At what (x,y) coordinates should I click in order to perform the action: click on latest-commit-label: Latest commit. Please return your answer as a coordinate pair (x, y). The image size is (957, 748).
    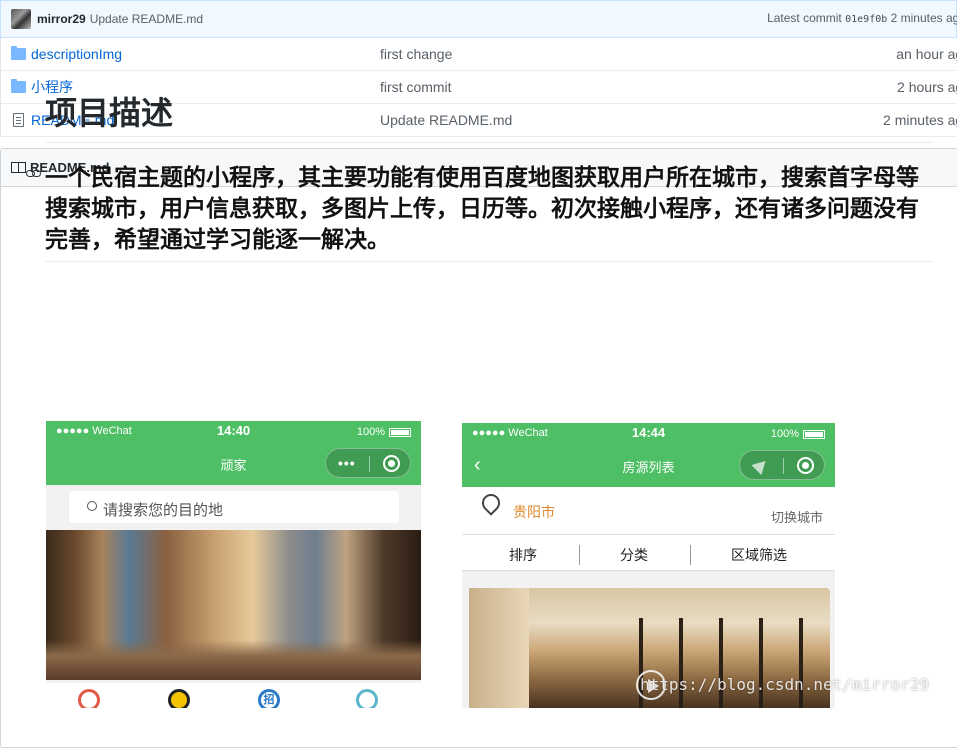
    Looking at the image, I should click on (804, 18).